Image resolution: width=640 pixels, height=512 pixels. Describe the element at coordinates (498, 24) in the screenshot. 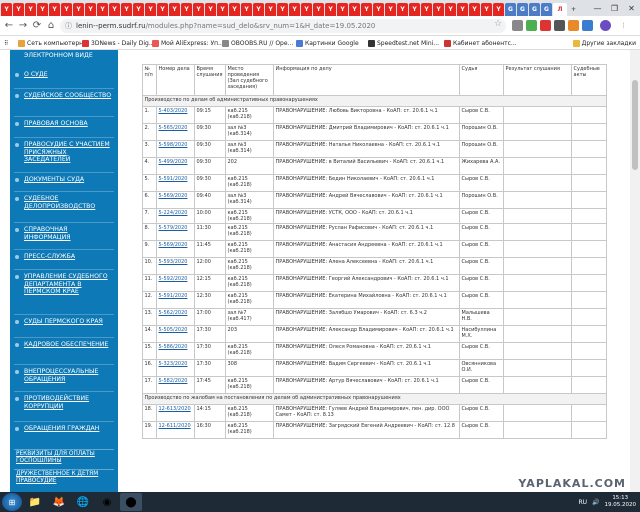

I see `bookmark-star-icon: ☆` at that location.